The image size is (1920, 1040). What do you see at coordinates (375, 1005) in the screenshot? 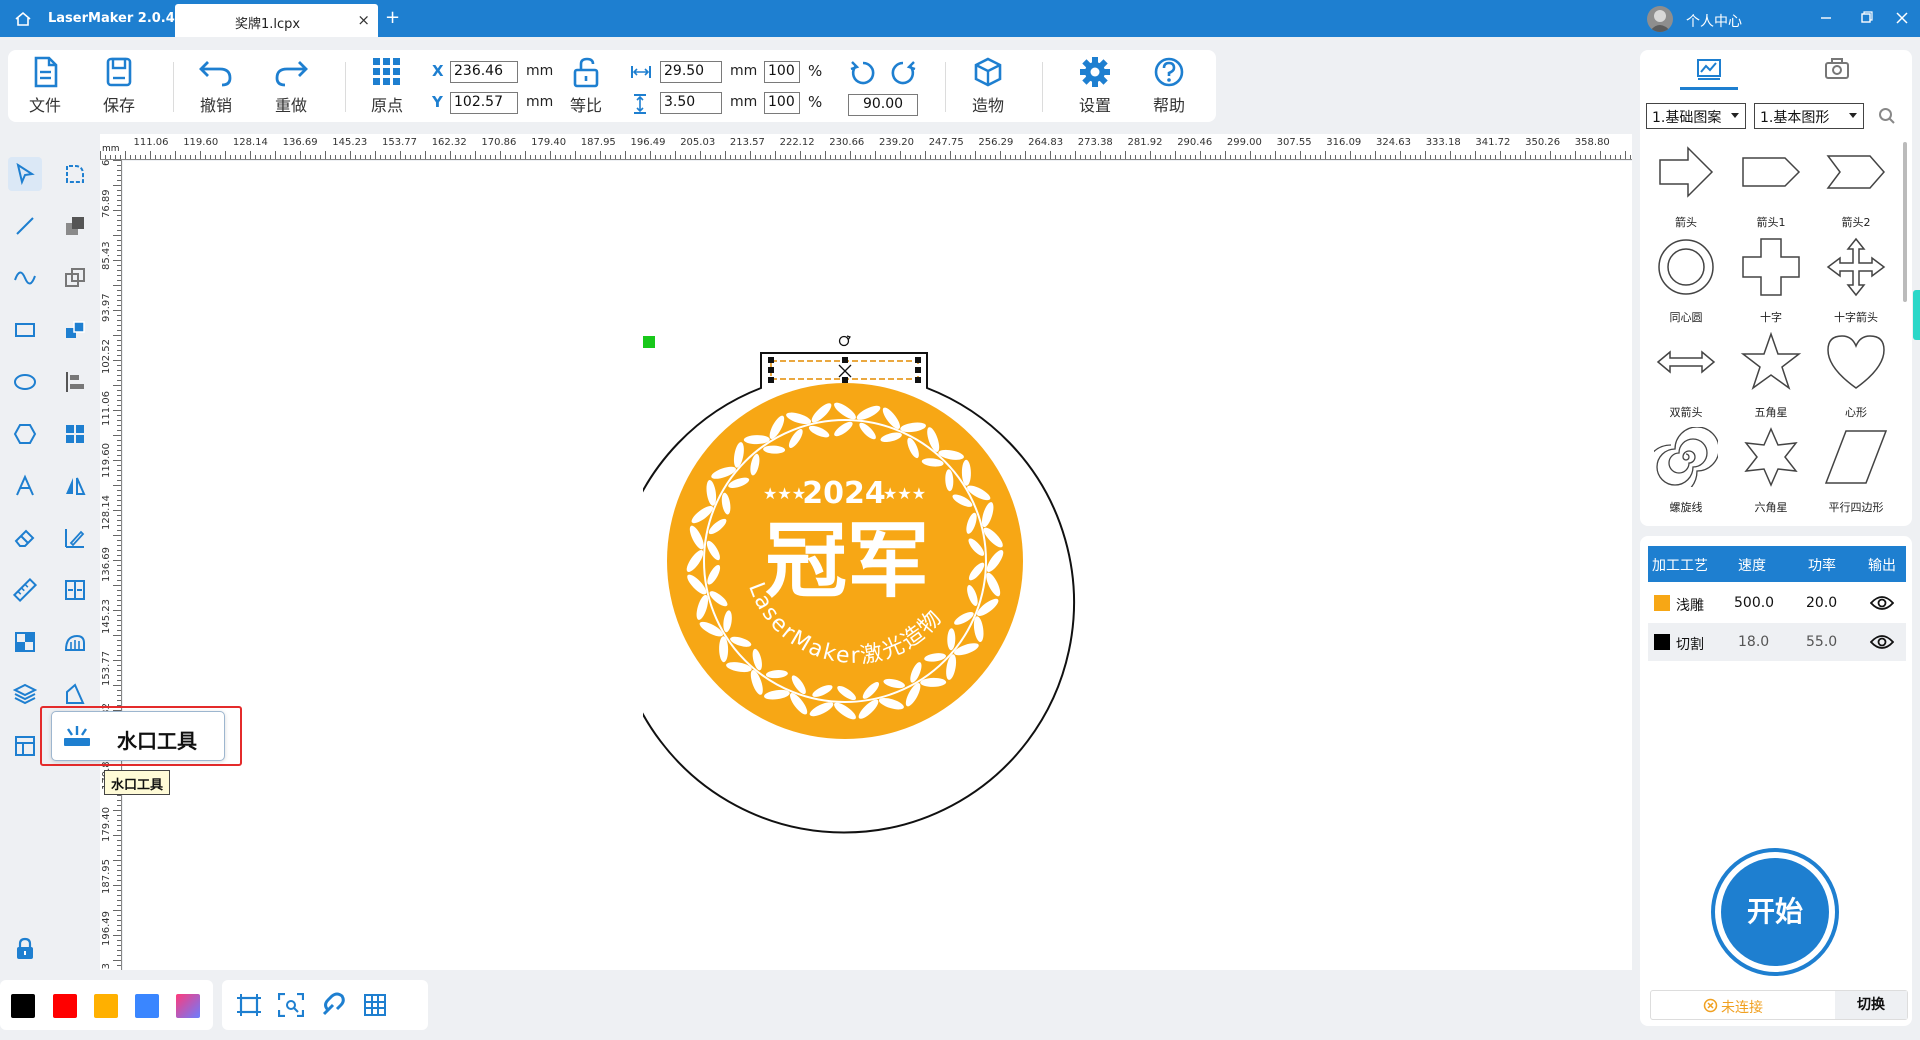
I see `grid-icon` at bounding box center [375, 1005].